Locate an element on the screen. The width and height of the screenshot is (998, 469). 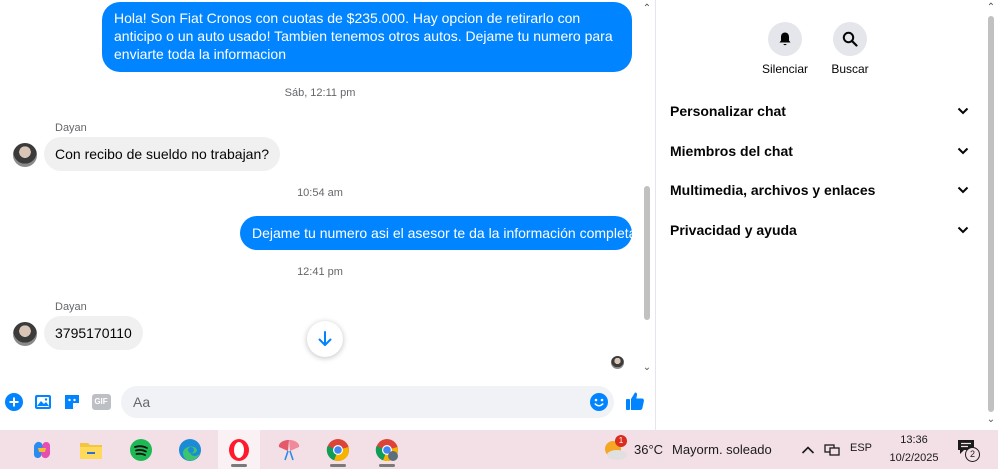
sticker-icon is located at coordinates (72, 402).